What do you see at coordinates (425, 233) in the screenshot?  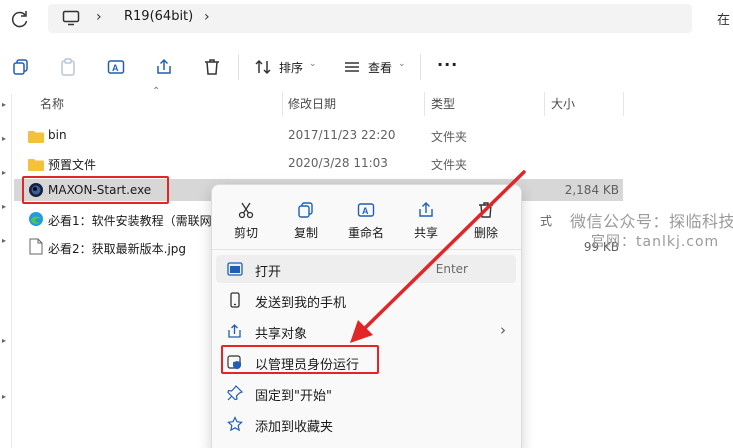 I see `share-label: 共享` at bounding box center [425, 233].